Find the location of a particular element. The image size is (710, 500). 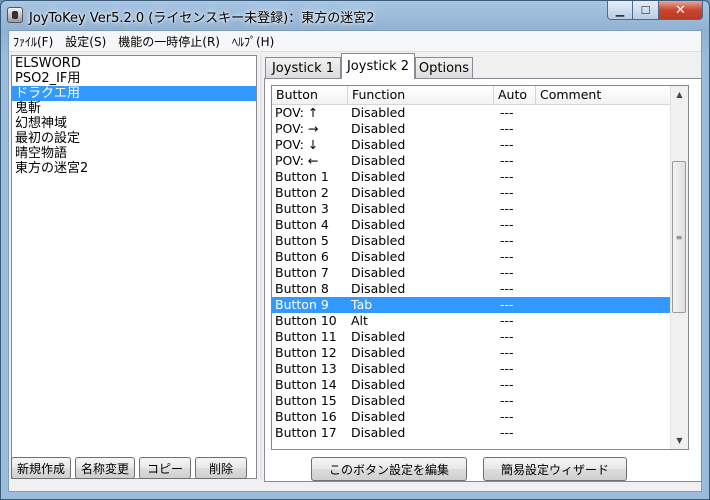

action-buttons: このボタン設定を編集 簡易設定ウィザード is located at coordinates (469, 469).